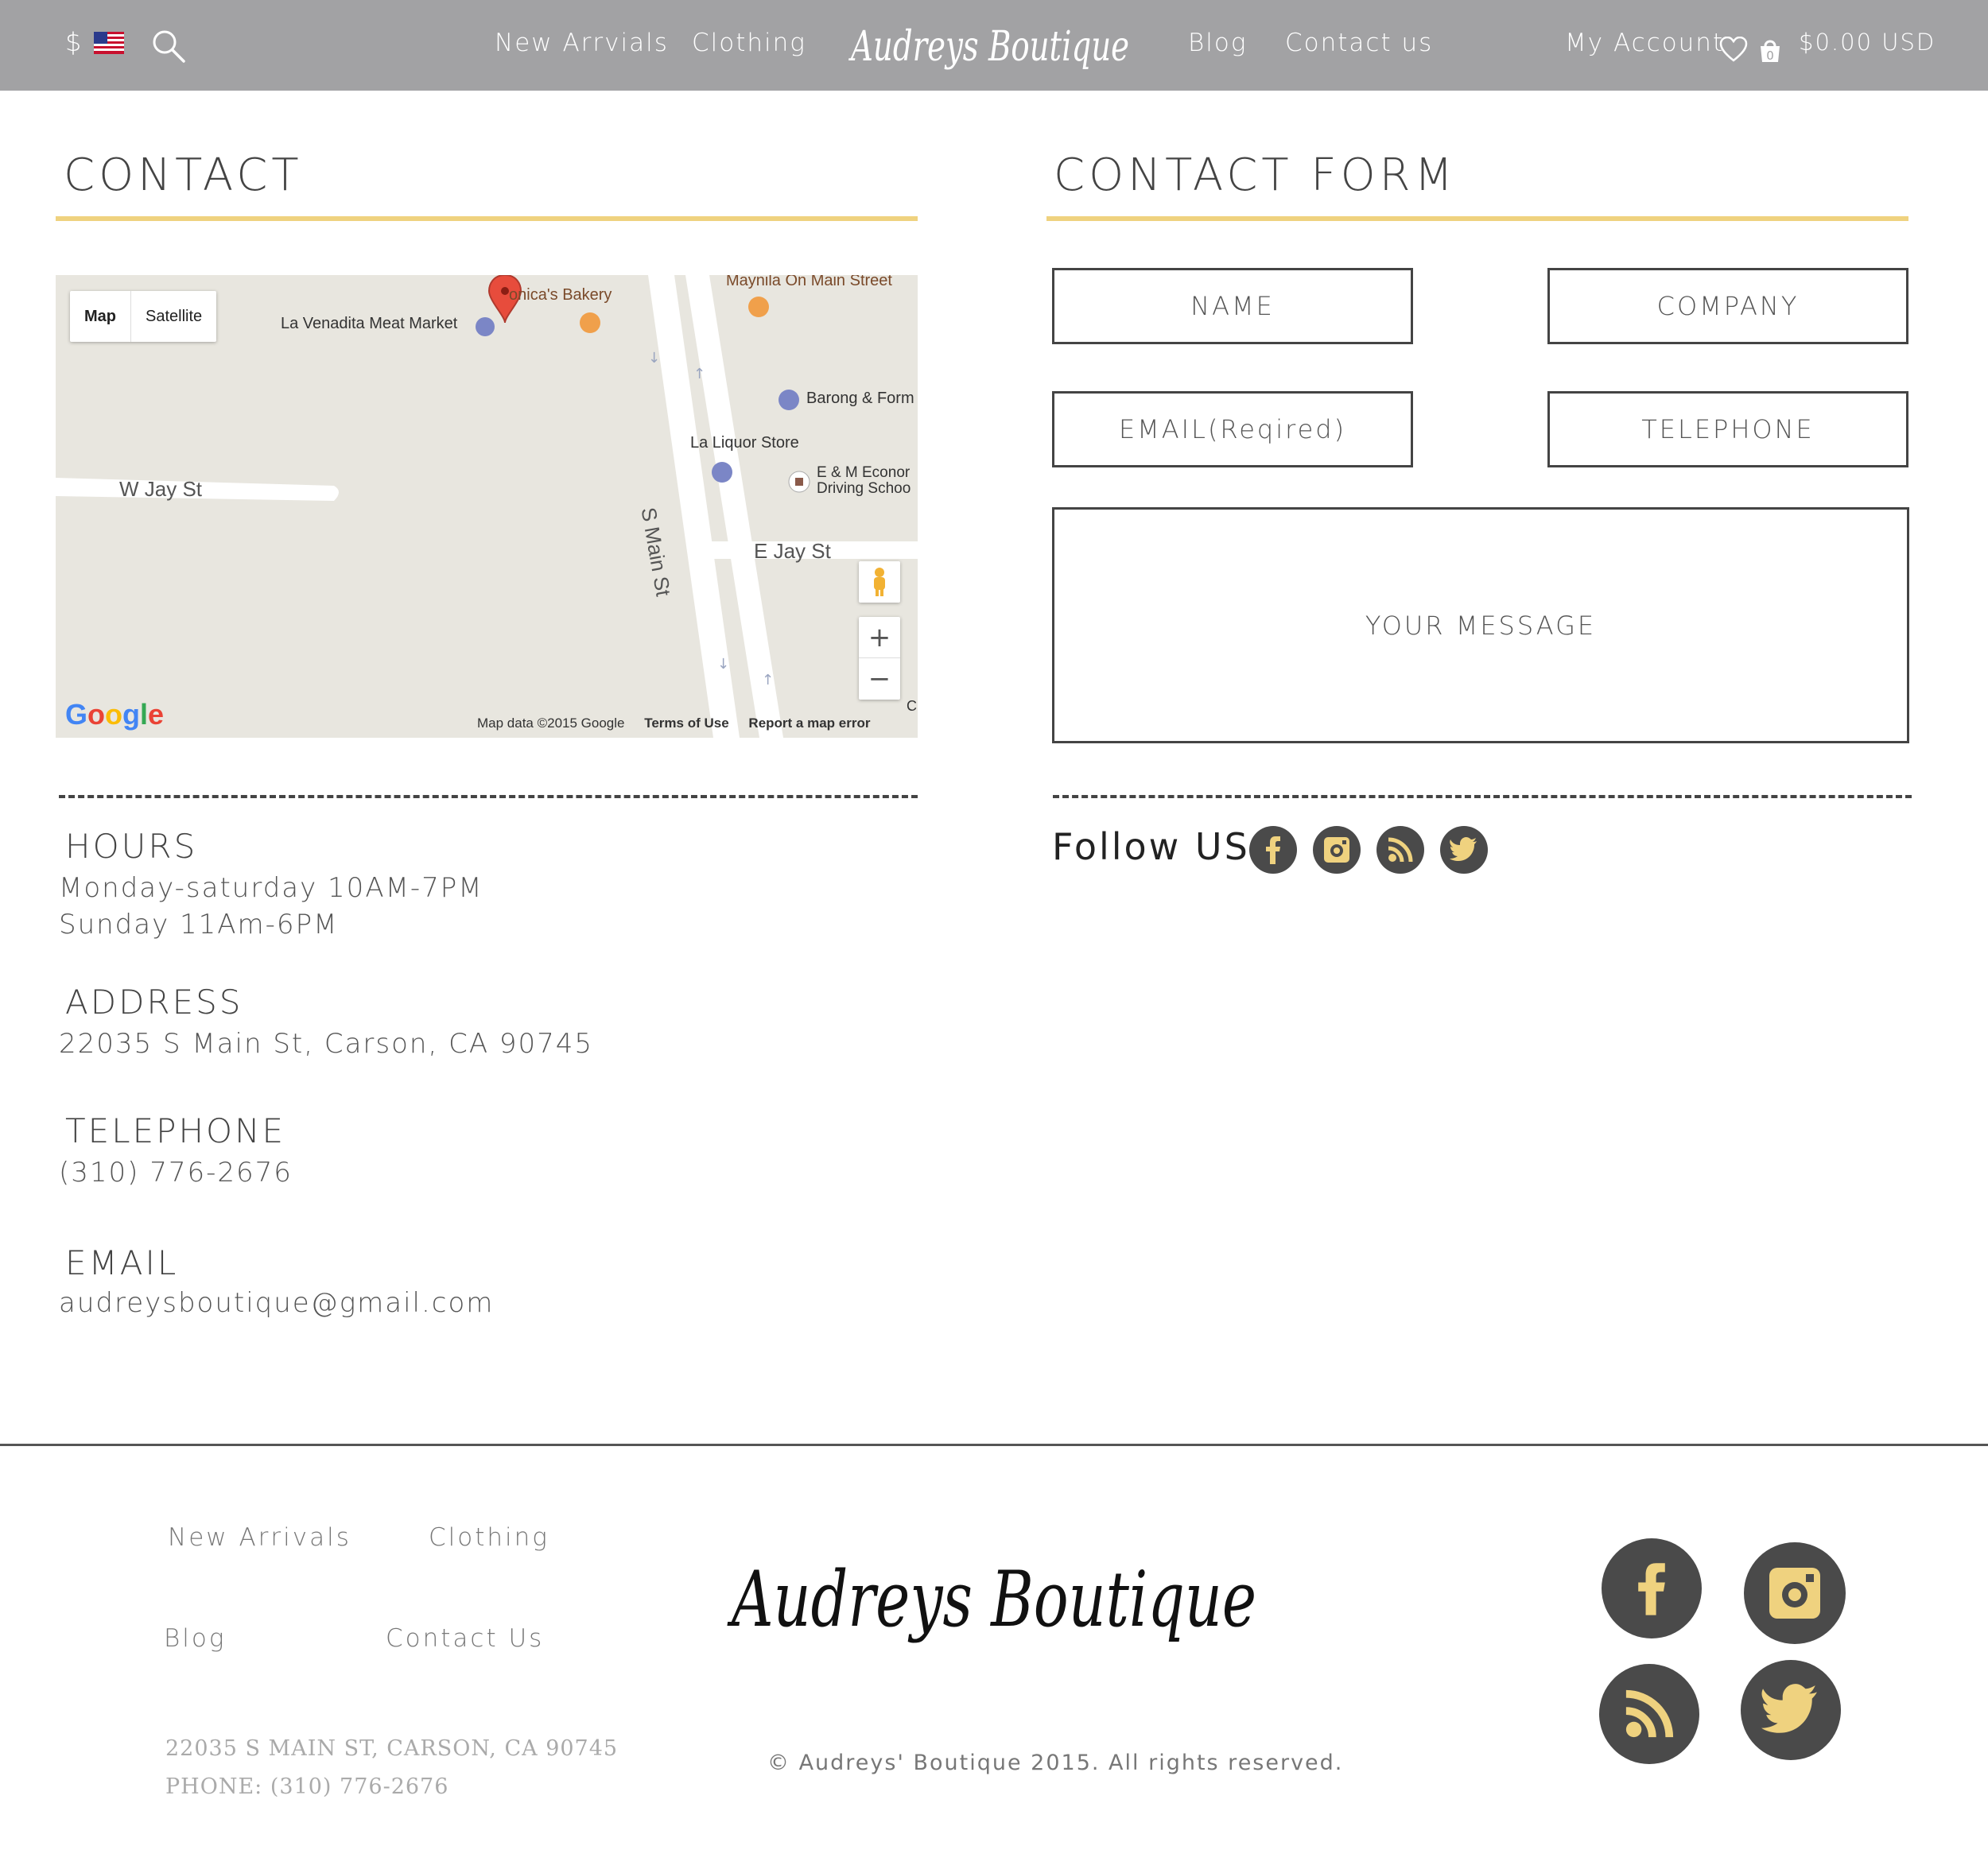 The width and height of the screenshot is (1988, 1873). I want to click on footer-logo: Audreys Boutique, so click(991, 1600).